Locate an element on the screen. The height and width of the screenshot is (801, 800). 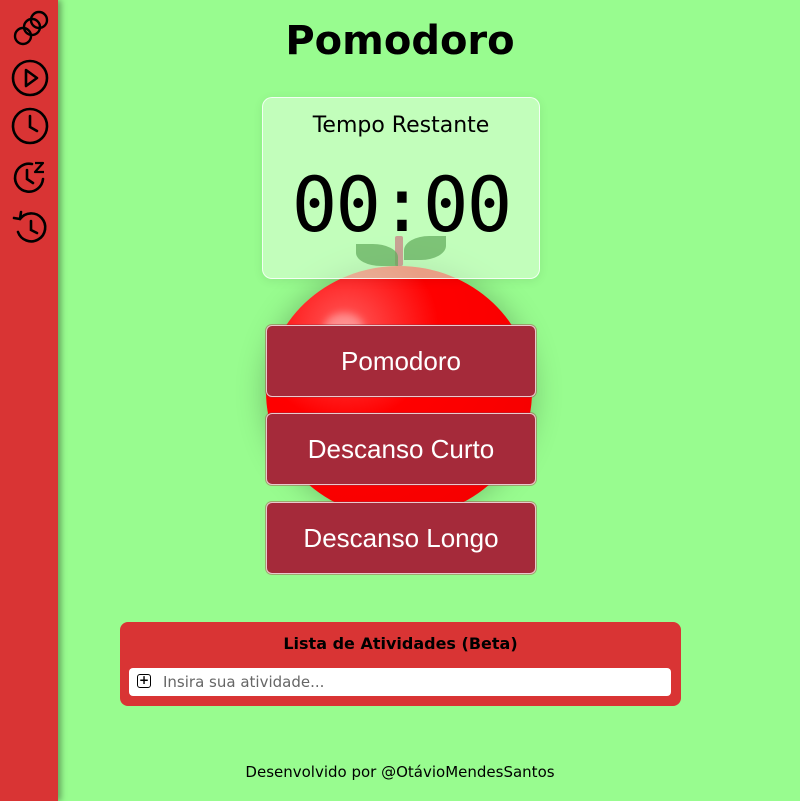
pomodoro-button: Pomodoro is located at coordinates (401, 361).